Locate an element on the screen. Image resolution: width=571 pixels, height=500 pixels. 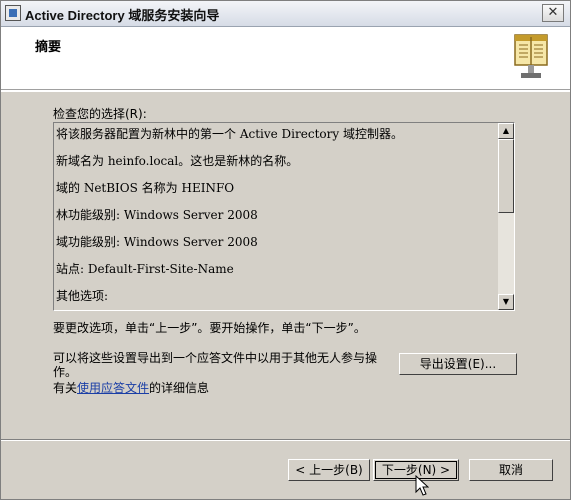
footer-separator is located at coordinates (285, 440).